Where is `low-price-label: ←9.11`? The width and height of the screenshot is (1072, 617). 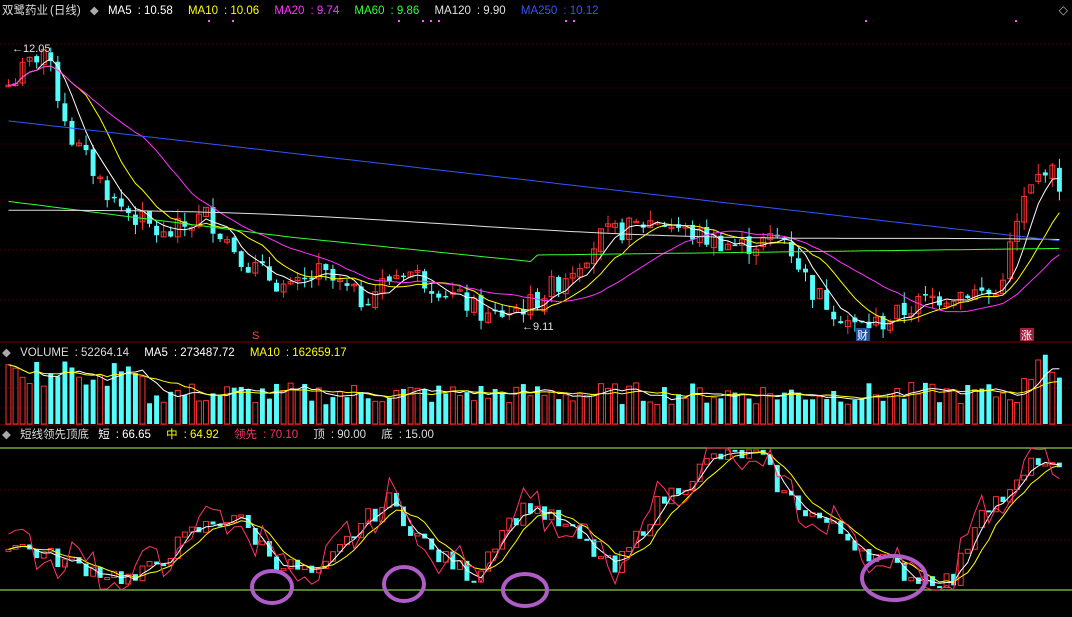 low-price-label: ←9.11 is located at coordinates (538, 327).